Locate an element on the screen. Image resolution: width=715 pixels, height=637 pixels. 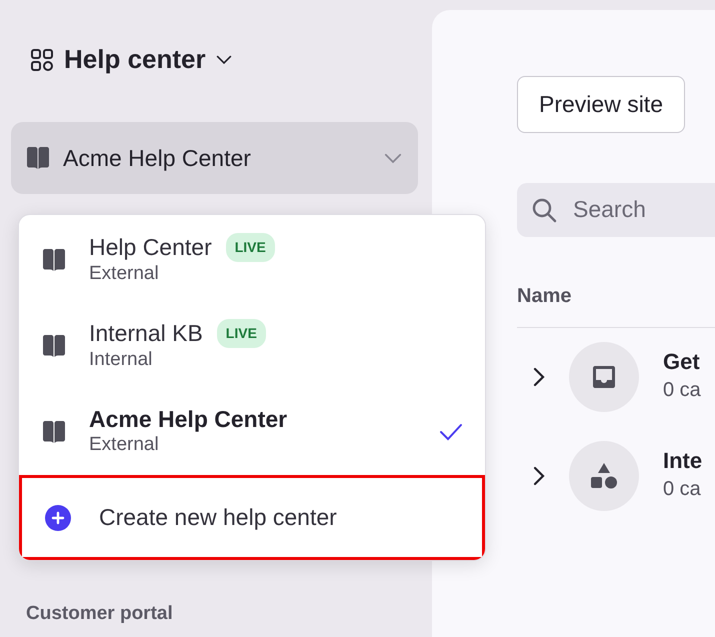
inbox-icon is located at coordinates (604, 377).